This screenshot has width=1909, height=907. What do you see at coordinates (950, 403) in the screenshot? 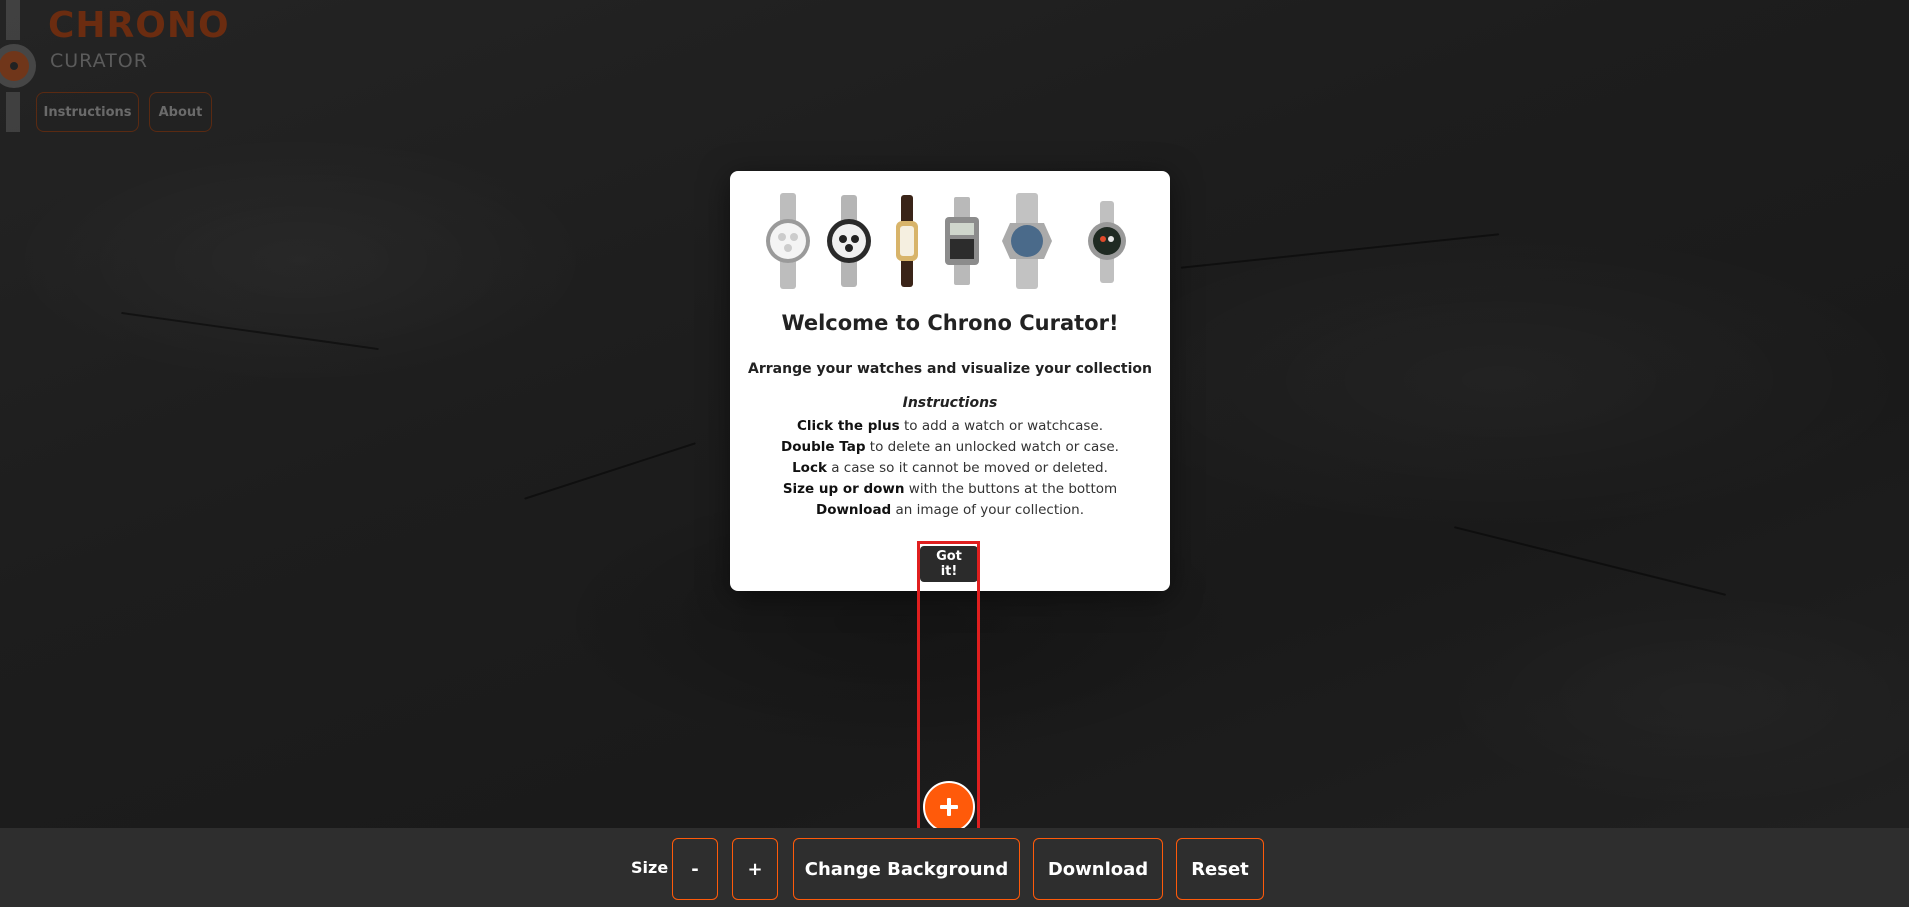
I see `instructions-heading: Instructions` at bounding box center [950, 403].